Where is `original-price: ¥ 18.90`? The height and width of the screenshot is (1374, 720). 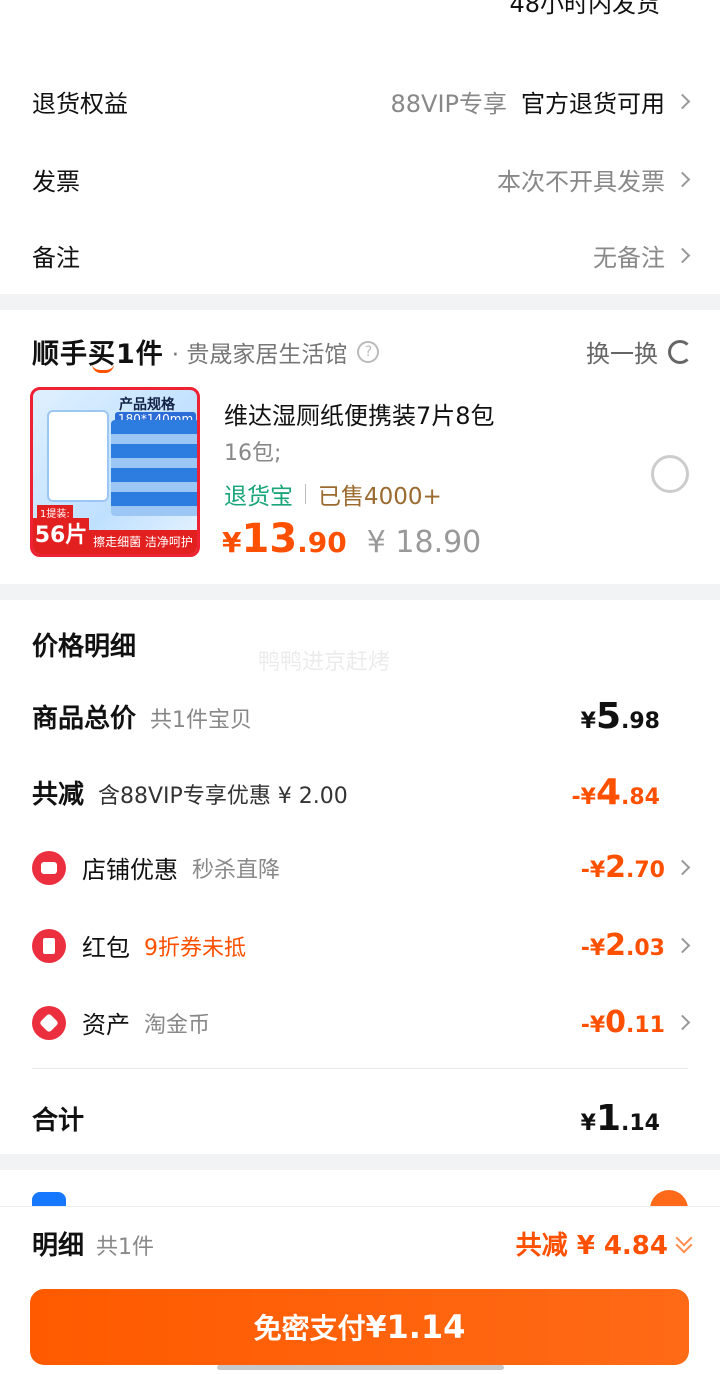
original-price: ¥ 18.90 is located at coordinates (424, 542).